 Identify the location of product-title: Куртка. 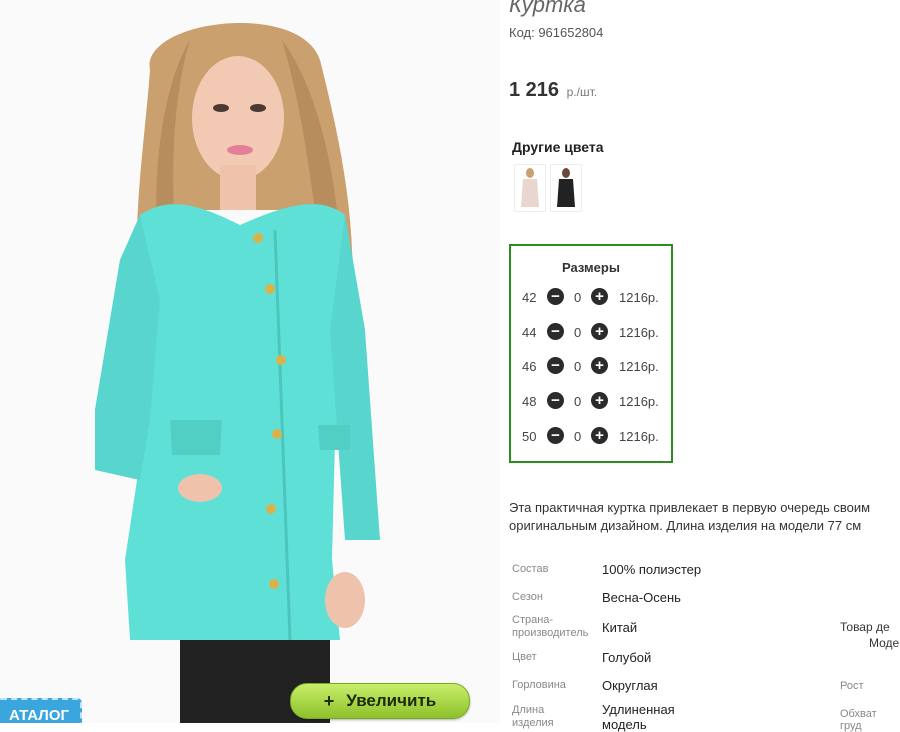
(547, 8).